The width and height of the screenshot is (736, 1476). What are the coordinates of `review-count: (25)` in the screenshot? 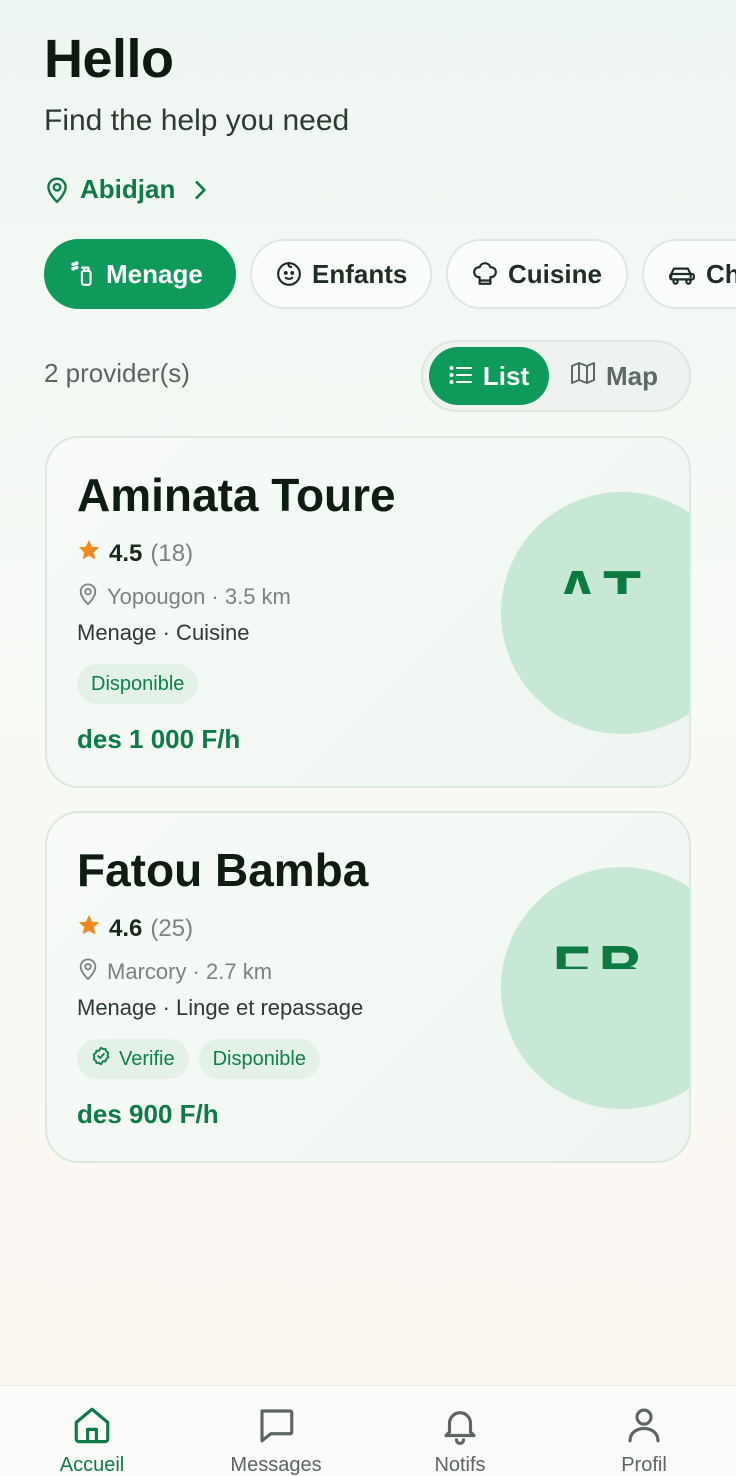 It's located at (172, 928).